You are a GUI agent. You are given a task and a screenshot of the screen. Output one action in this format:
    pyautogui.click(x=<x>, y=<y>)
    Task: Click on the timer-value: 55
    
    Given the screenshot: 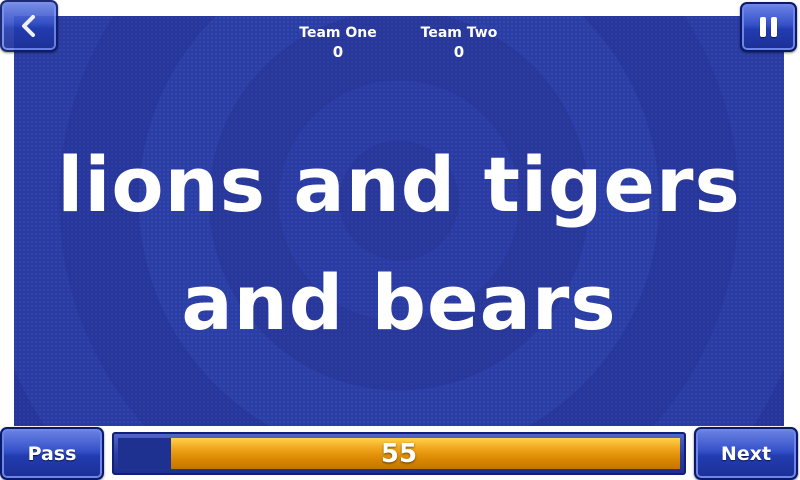 What is the action you would take?
    pyautogui.click(x=399, y=453)
    